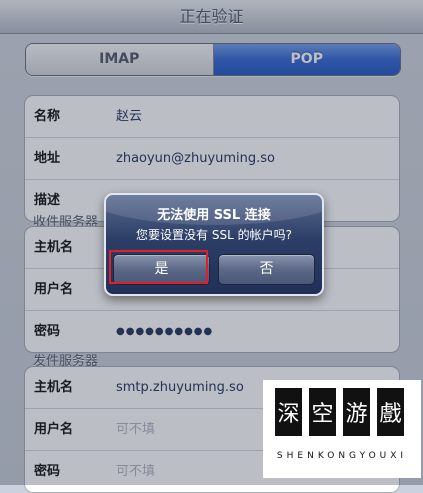 This screenshot has height=493, width=423. What do you see at coordinates (288, 412) in the screenshot?
I see `watermark-char-1: 深` at bounding box center [288, 412].